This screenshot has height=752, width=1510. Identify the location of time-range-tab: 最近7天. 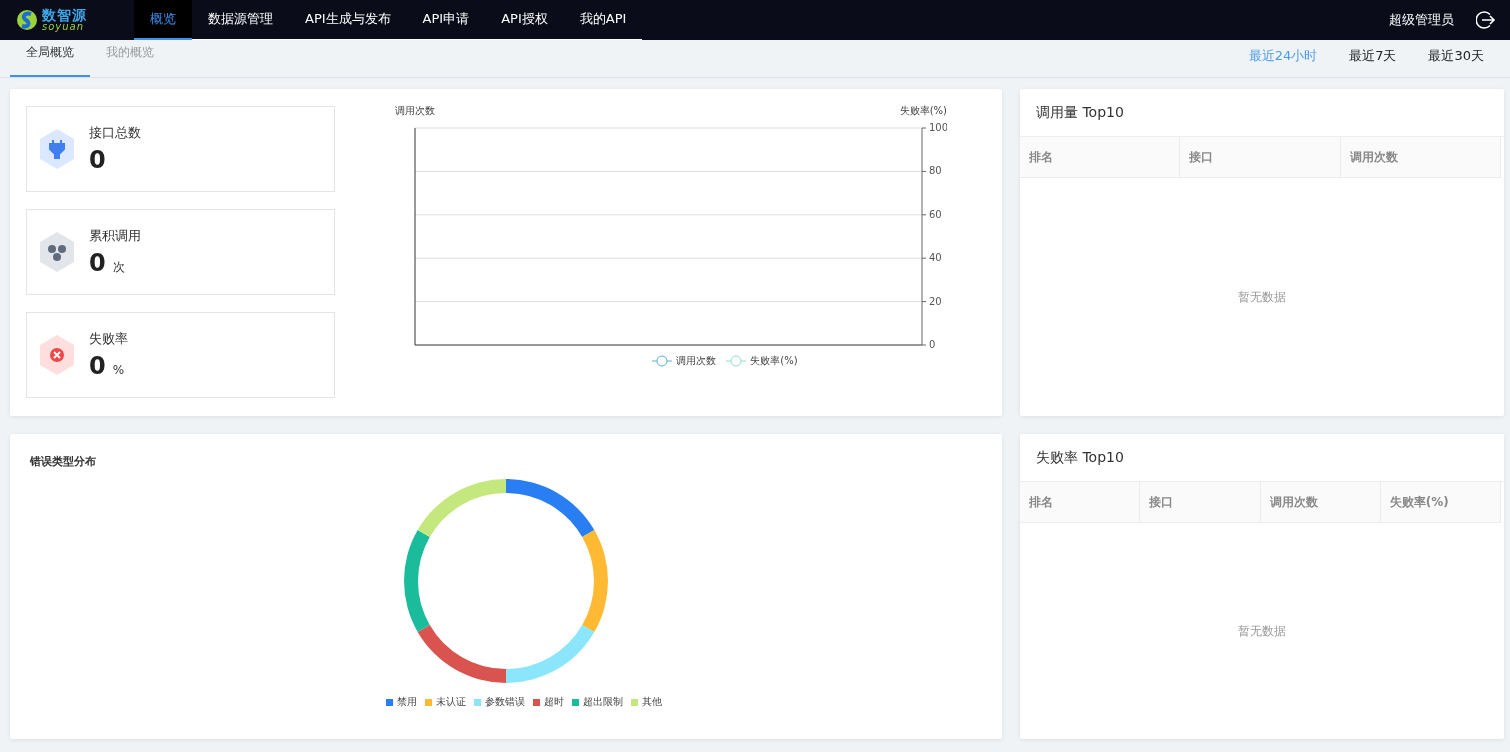
(1373, 58).